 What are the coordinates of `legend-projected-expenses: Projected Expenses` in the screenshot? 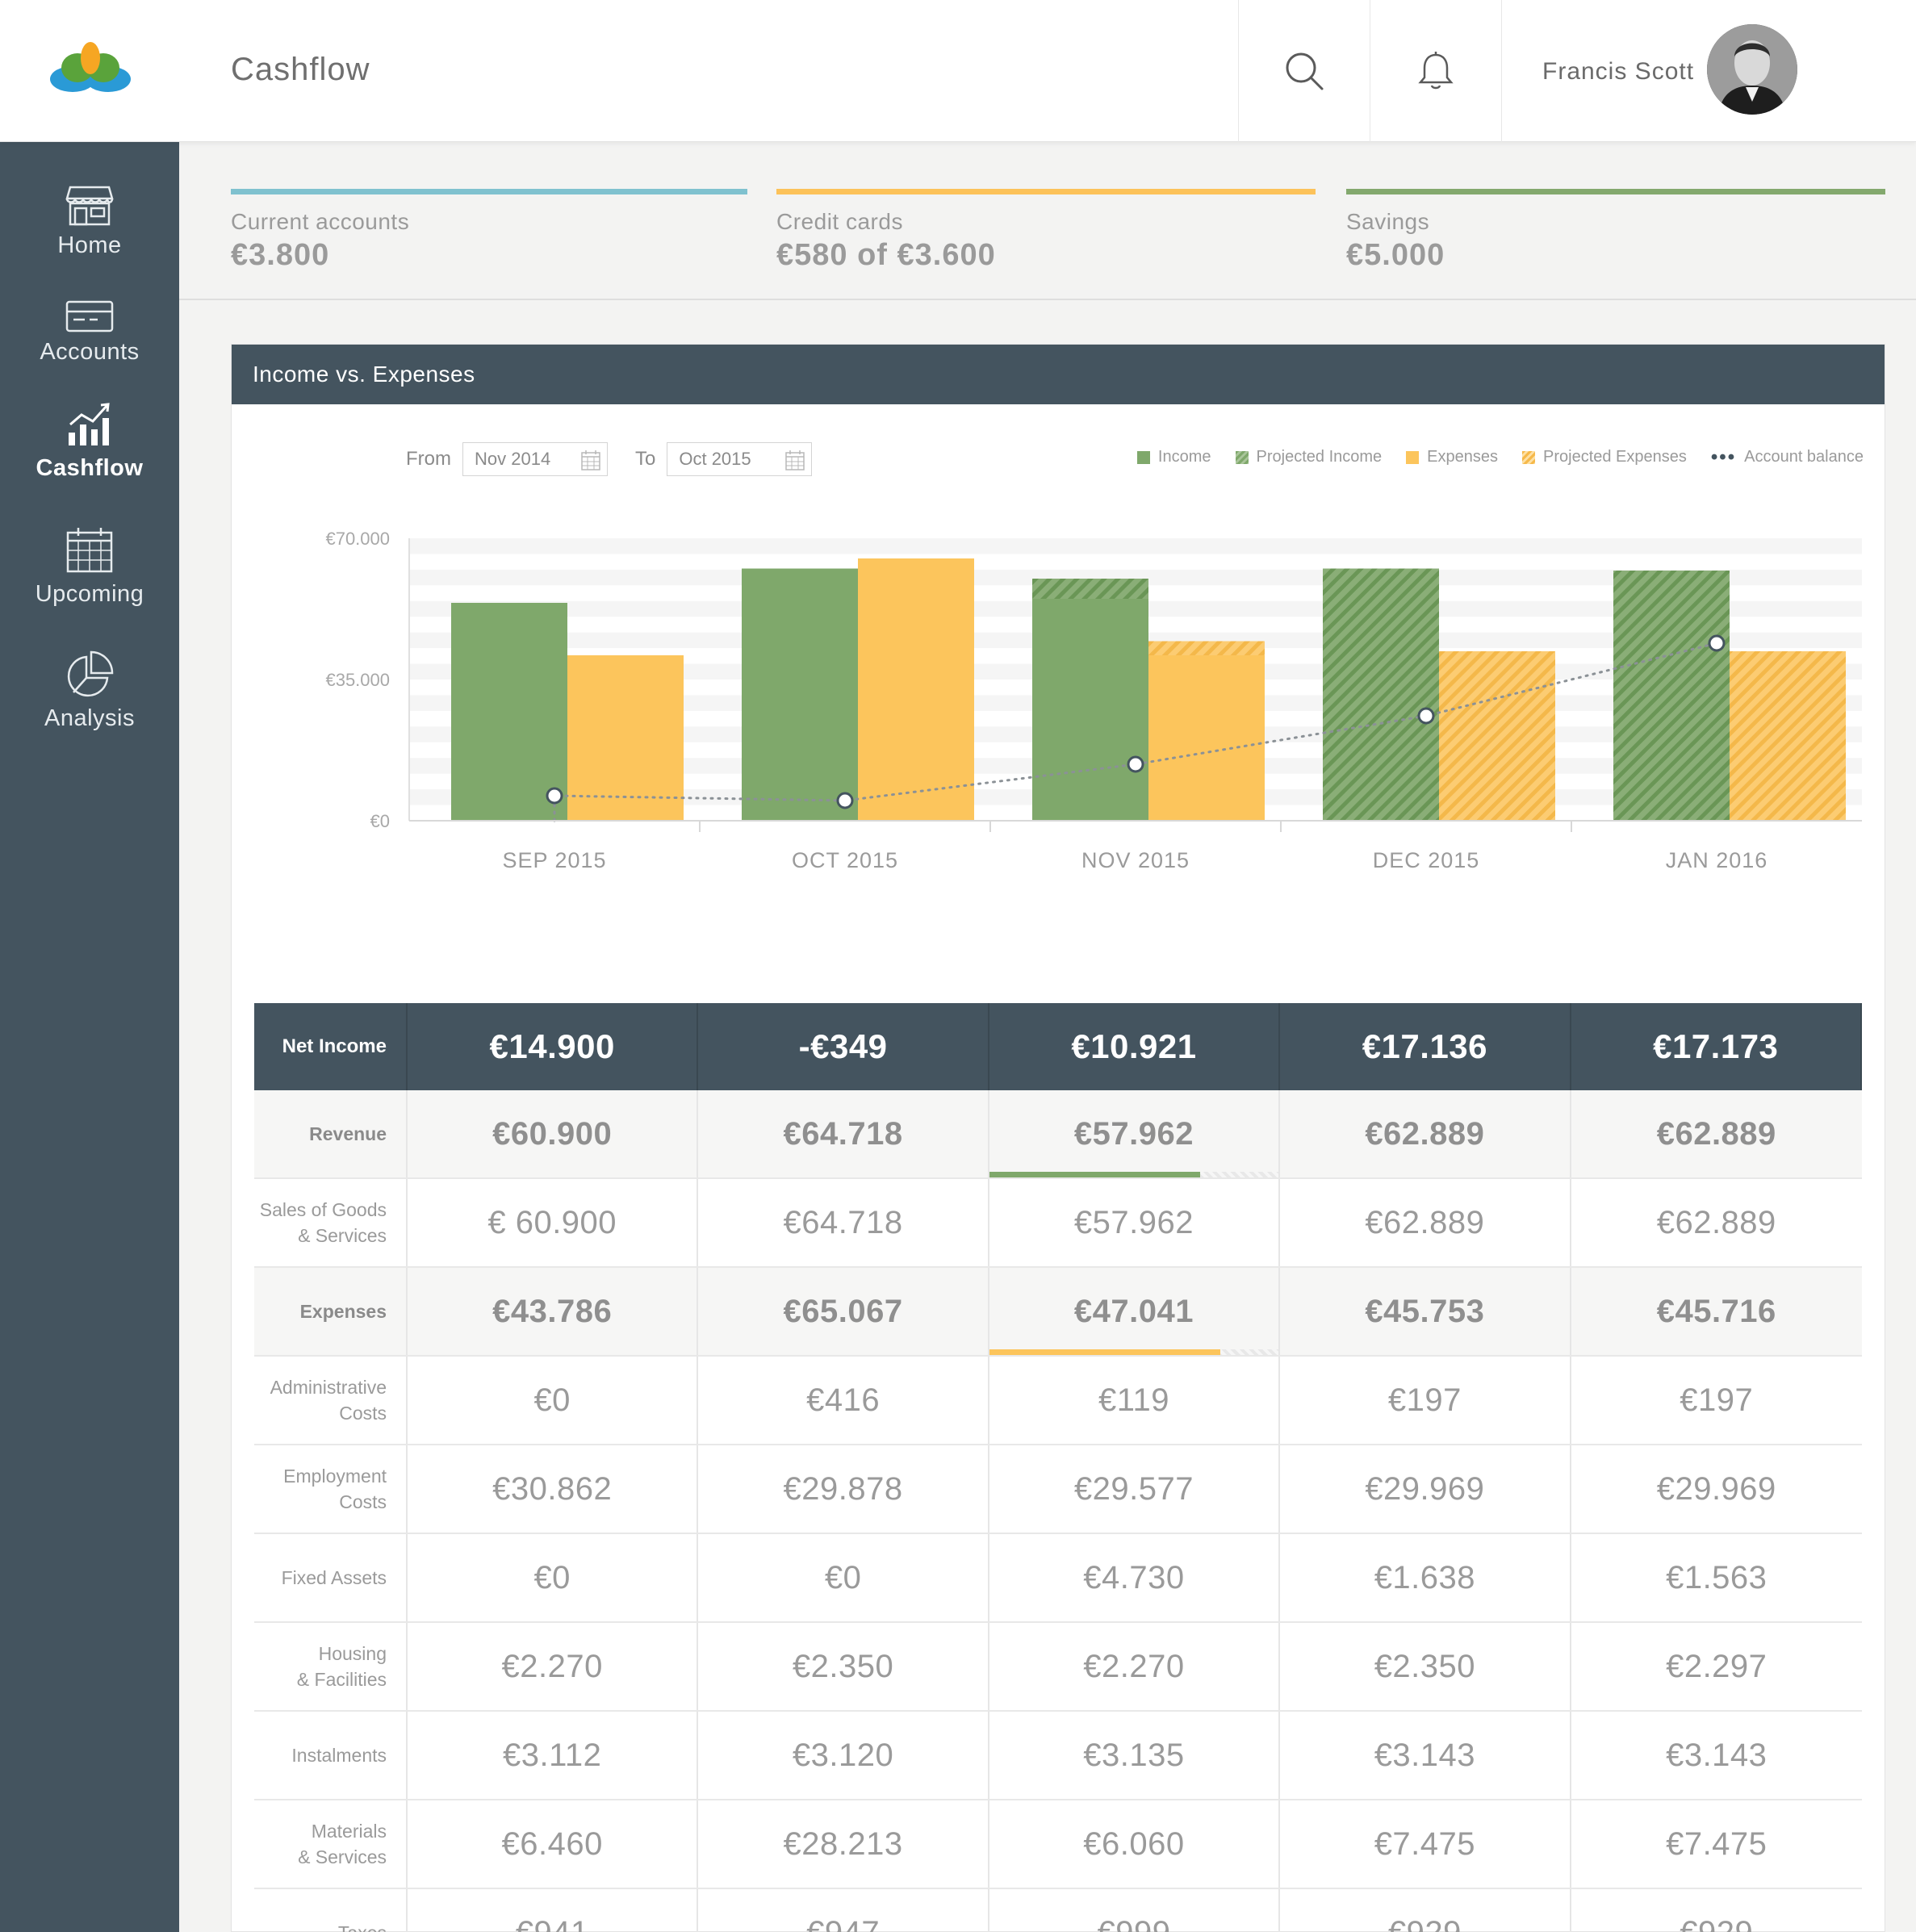 It's located at (1605, 457).